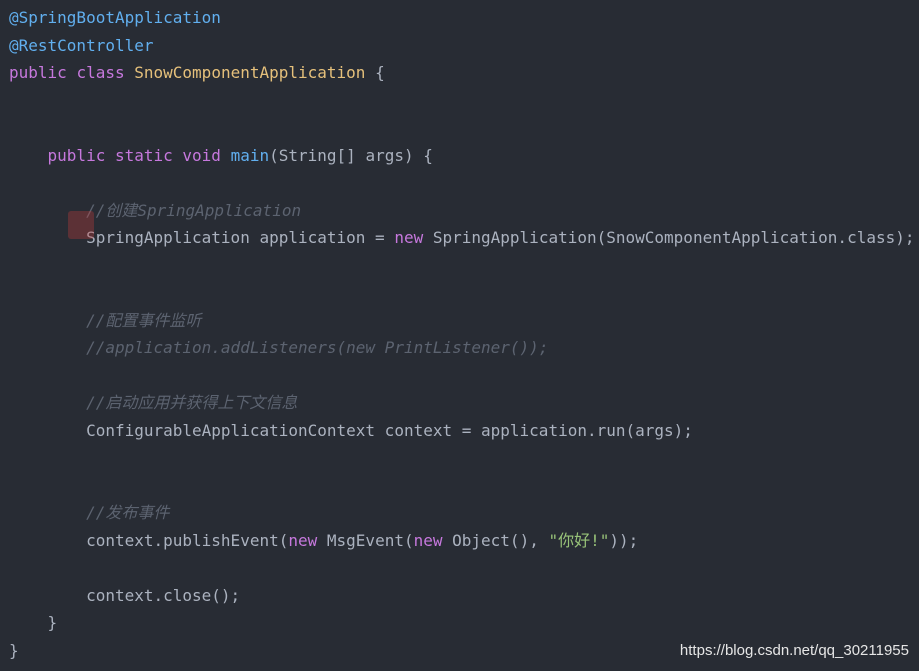 This screenshot has width=919, height=671. I want to click on code-line: @SpringBootApplication, so click(464, 18).